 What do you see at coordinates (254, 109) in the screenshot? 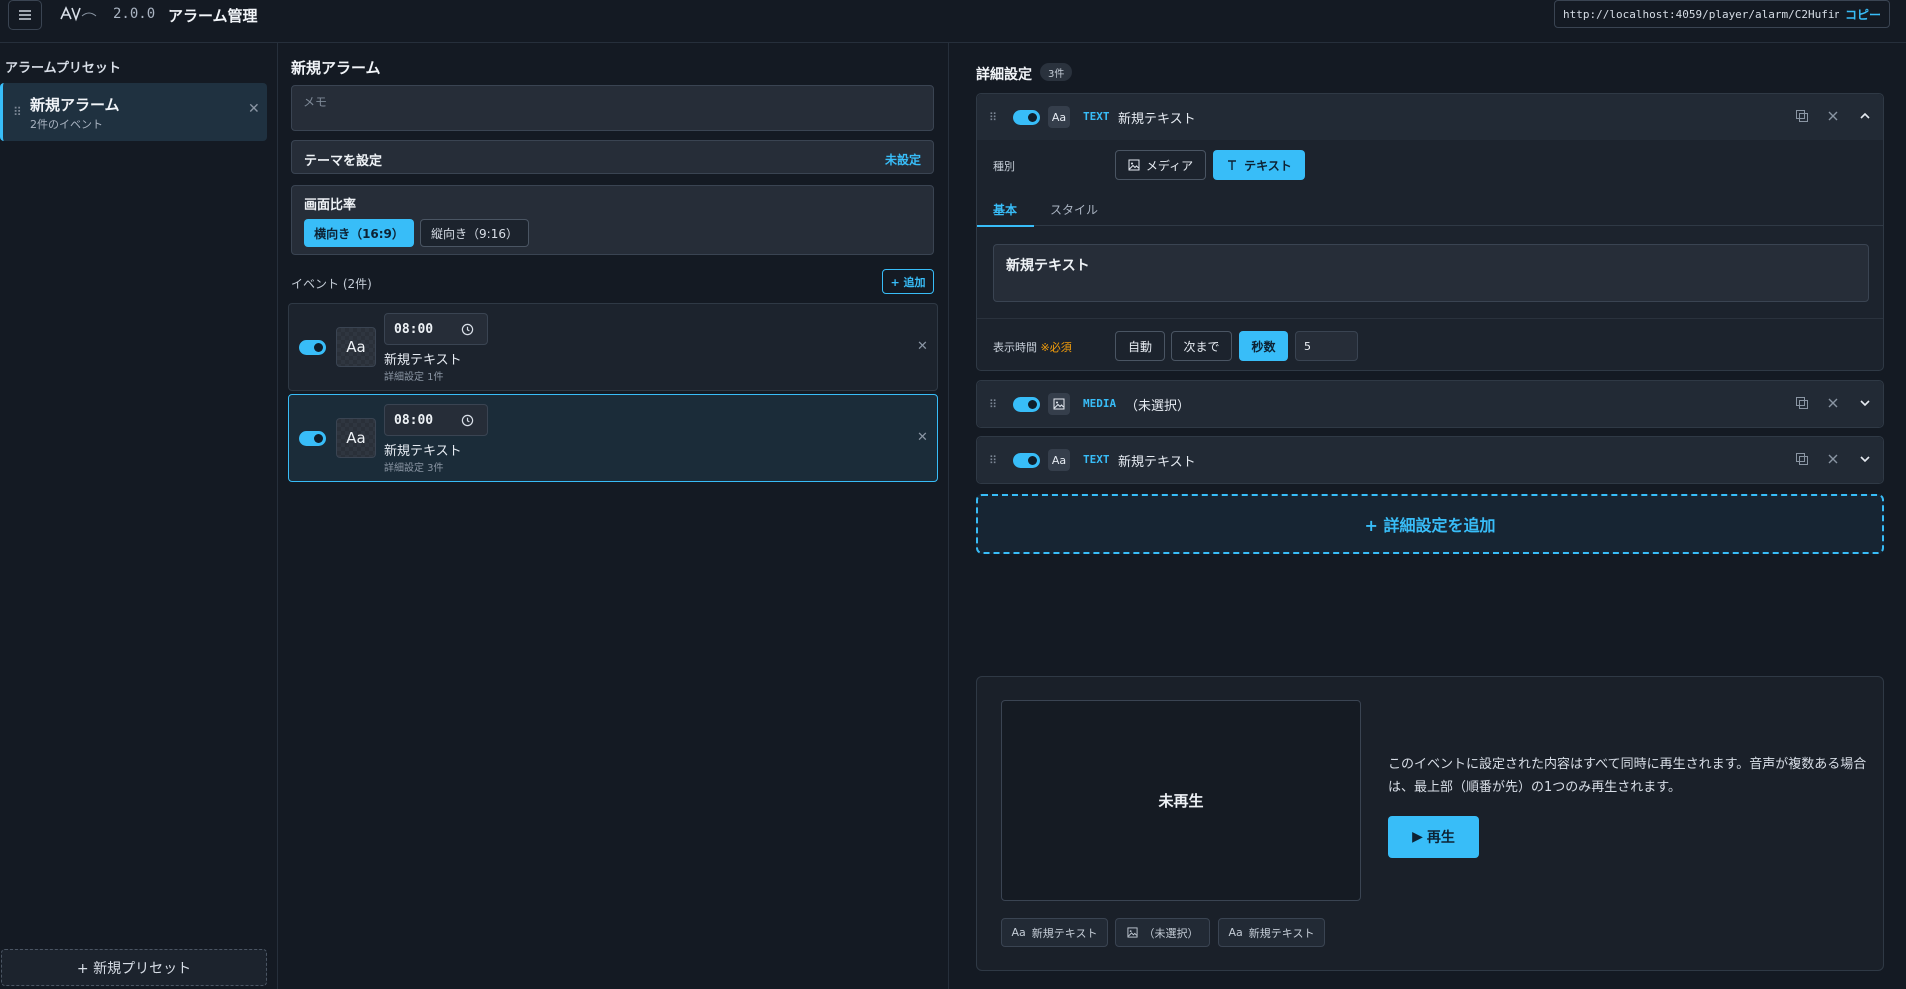
I see `delete-preset-icon: ✕` at bounding box center [254, 109].